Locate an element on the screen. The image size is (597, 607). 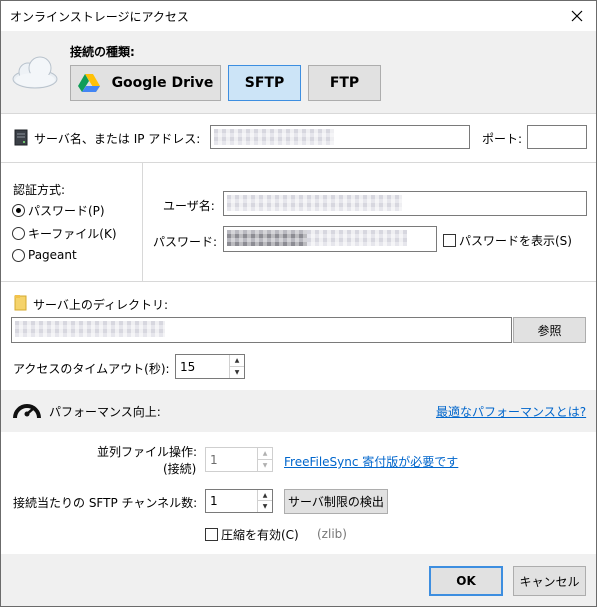
radio-pageant-label: Pageant is located at coordinates (52, 255).